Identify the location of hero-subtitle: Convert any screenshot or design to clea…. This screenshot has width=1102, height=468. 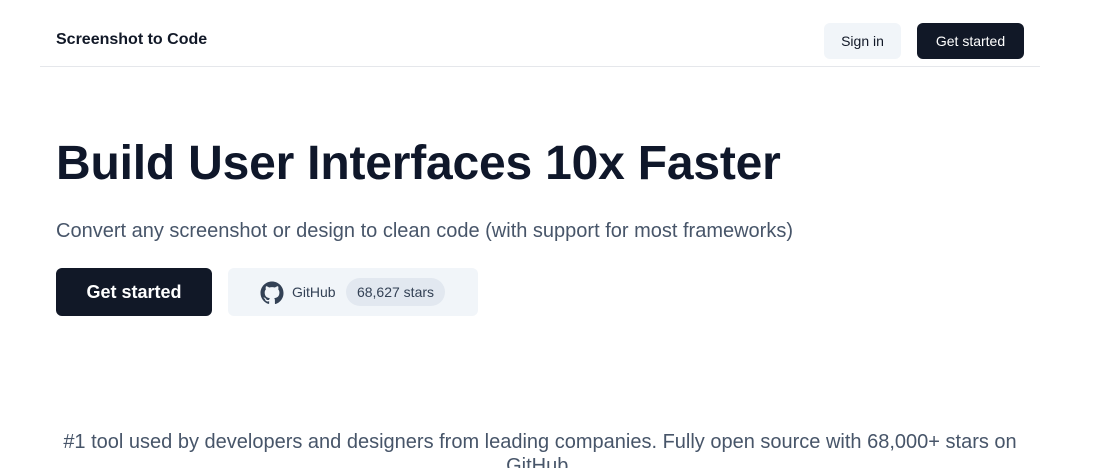
(424, 231).